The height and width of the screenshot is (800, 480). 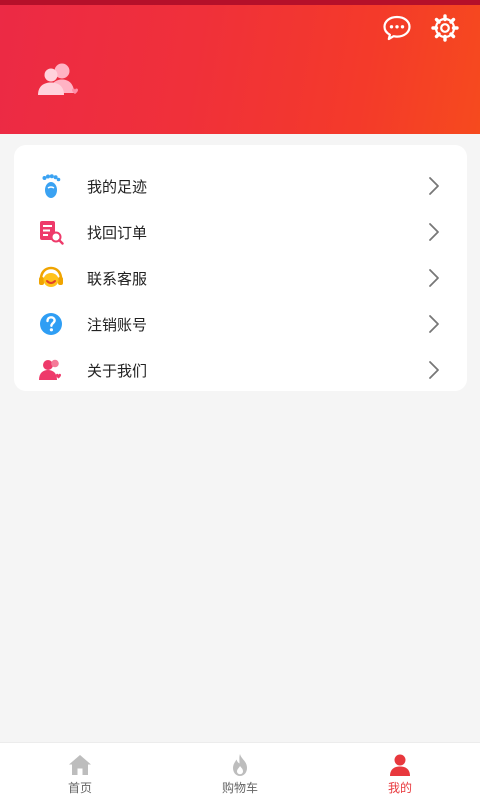 What do you see at coordinates (240, 324) in the screenshot?
I see `menu-item-cancel-account: 注销账号` at bounding box center [240, 324].